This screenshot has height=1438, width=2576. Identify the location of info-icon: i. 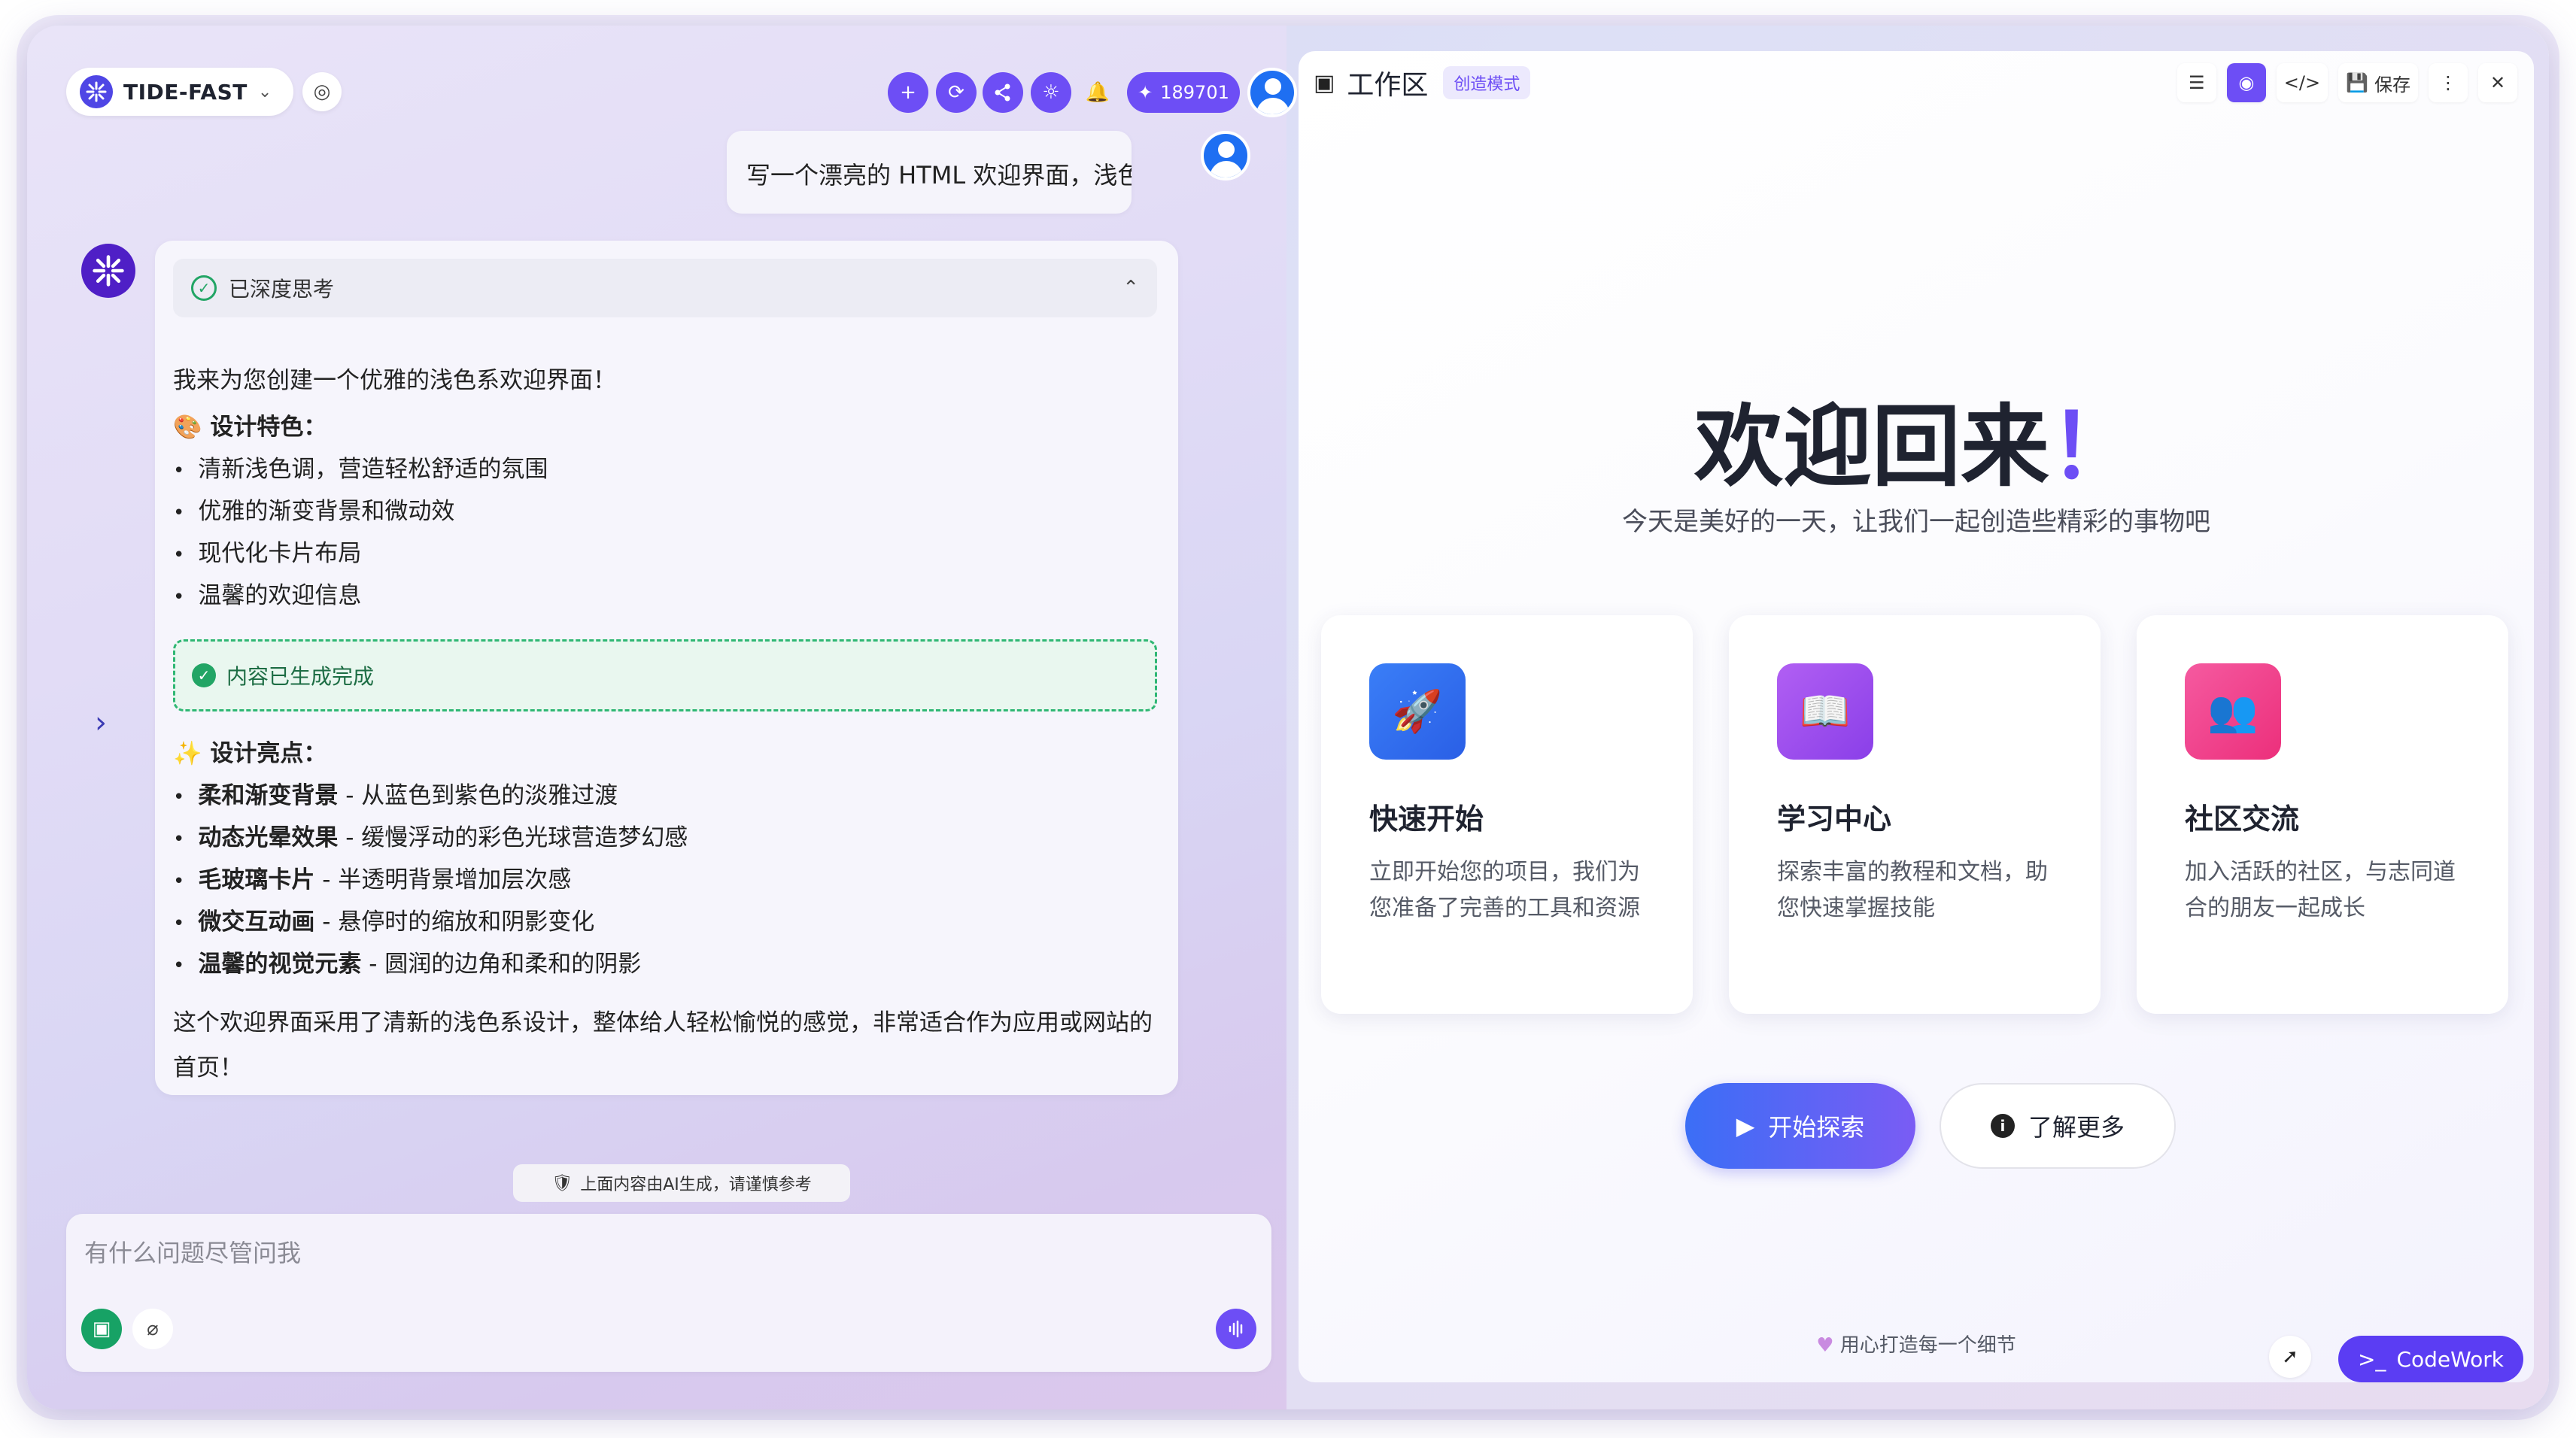
(2003, 1126).